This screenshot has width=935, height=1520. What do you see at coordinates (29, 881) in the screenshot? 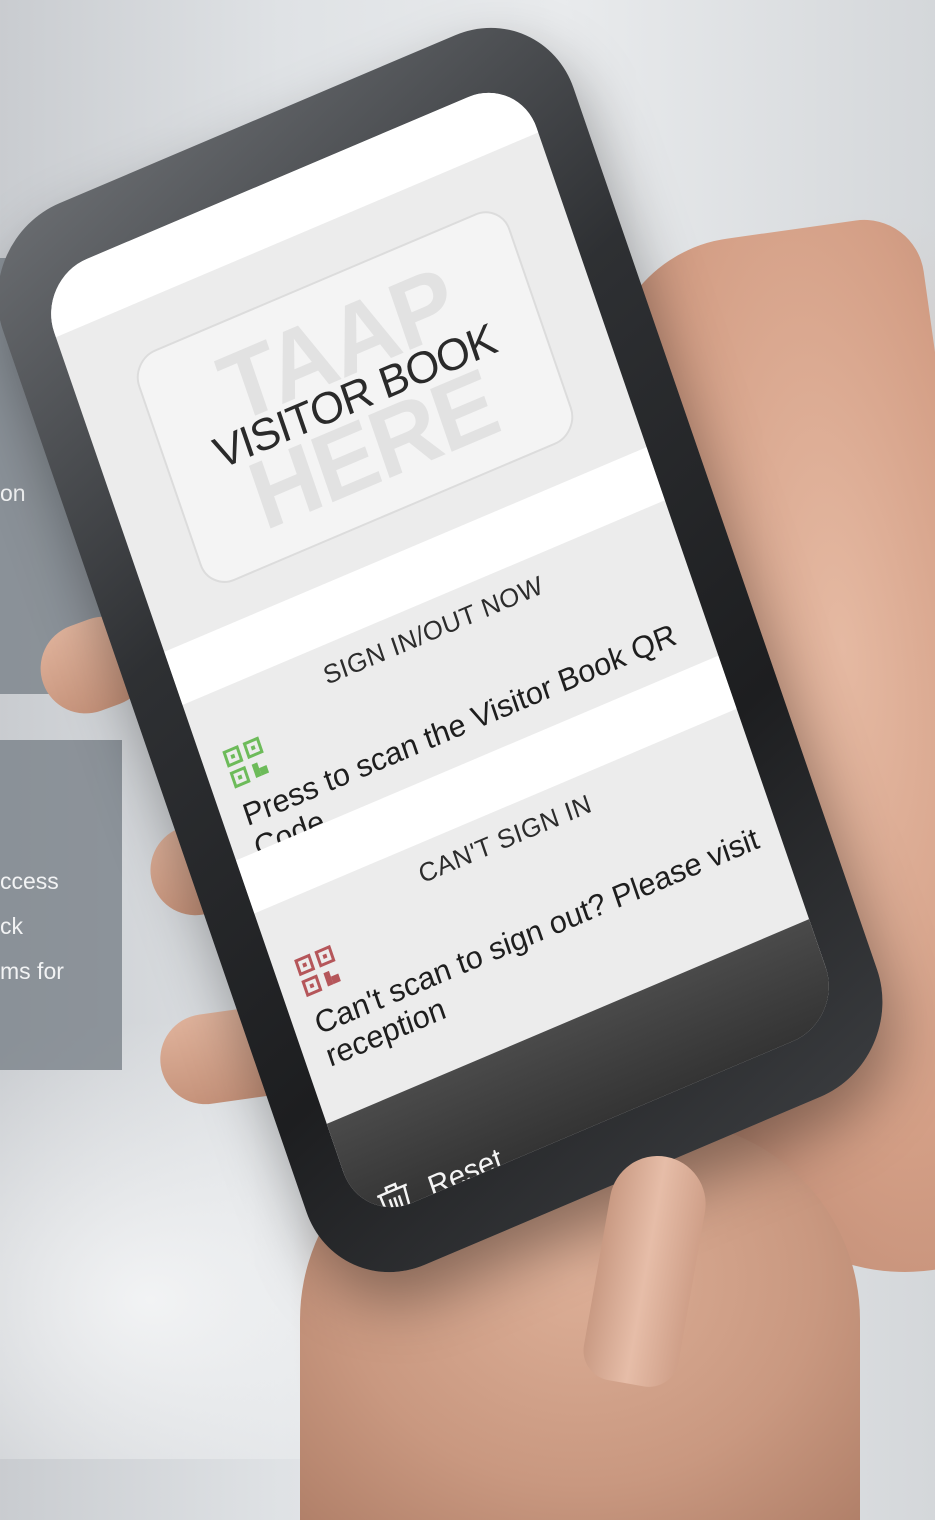
I see `info-panel-bottom-line-1: ccess` at bounding box center [29, 881].